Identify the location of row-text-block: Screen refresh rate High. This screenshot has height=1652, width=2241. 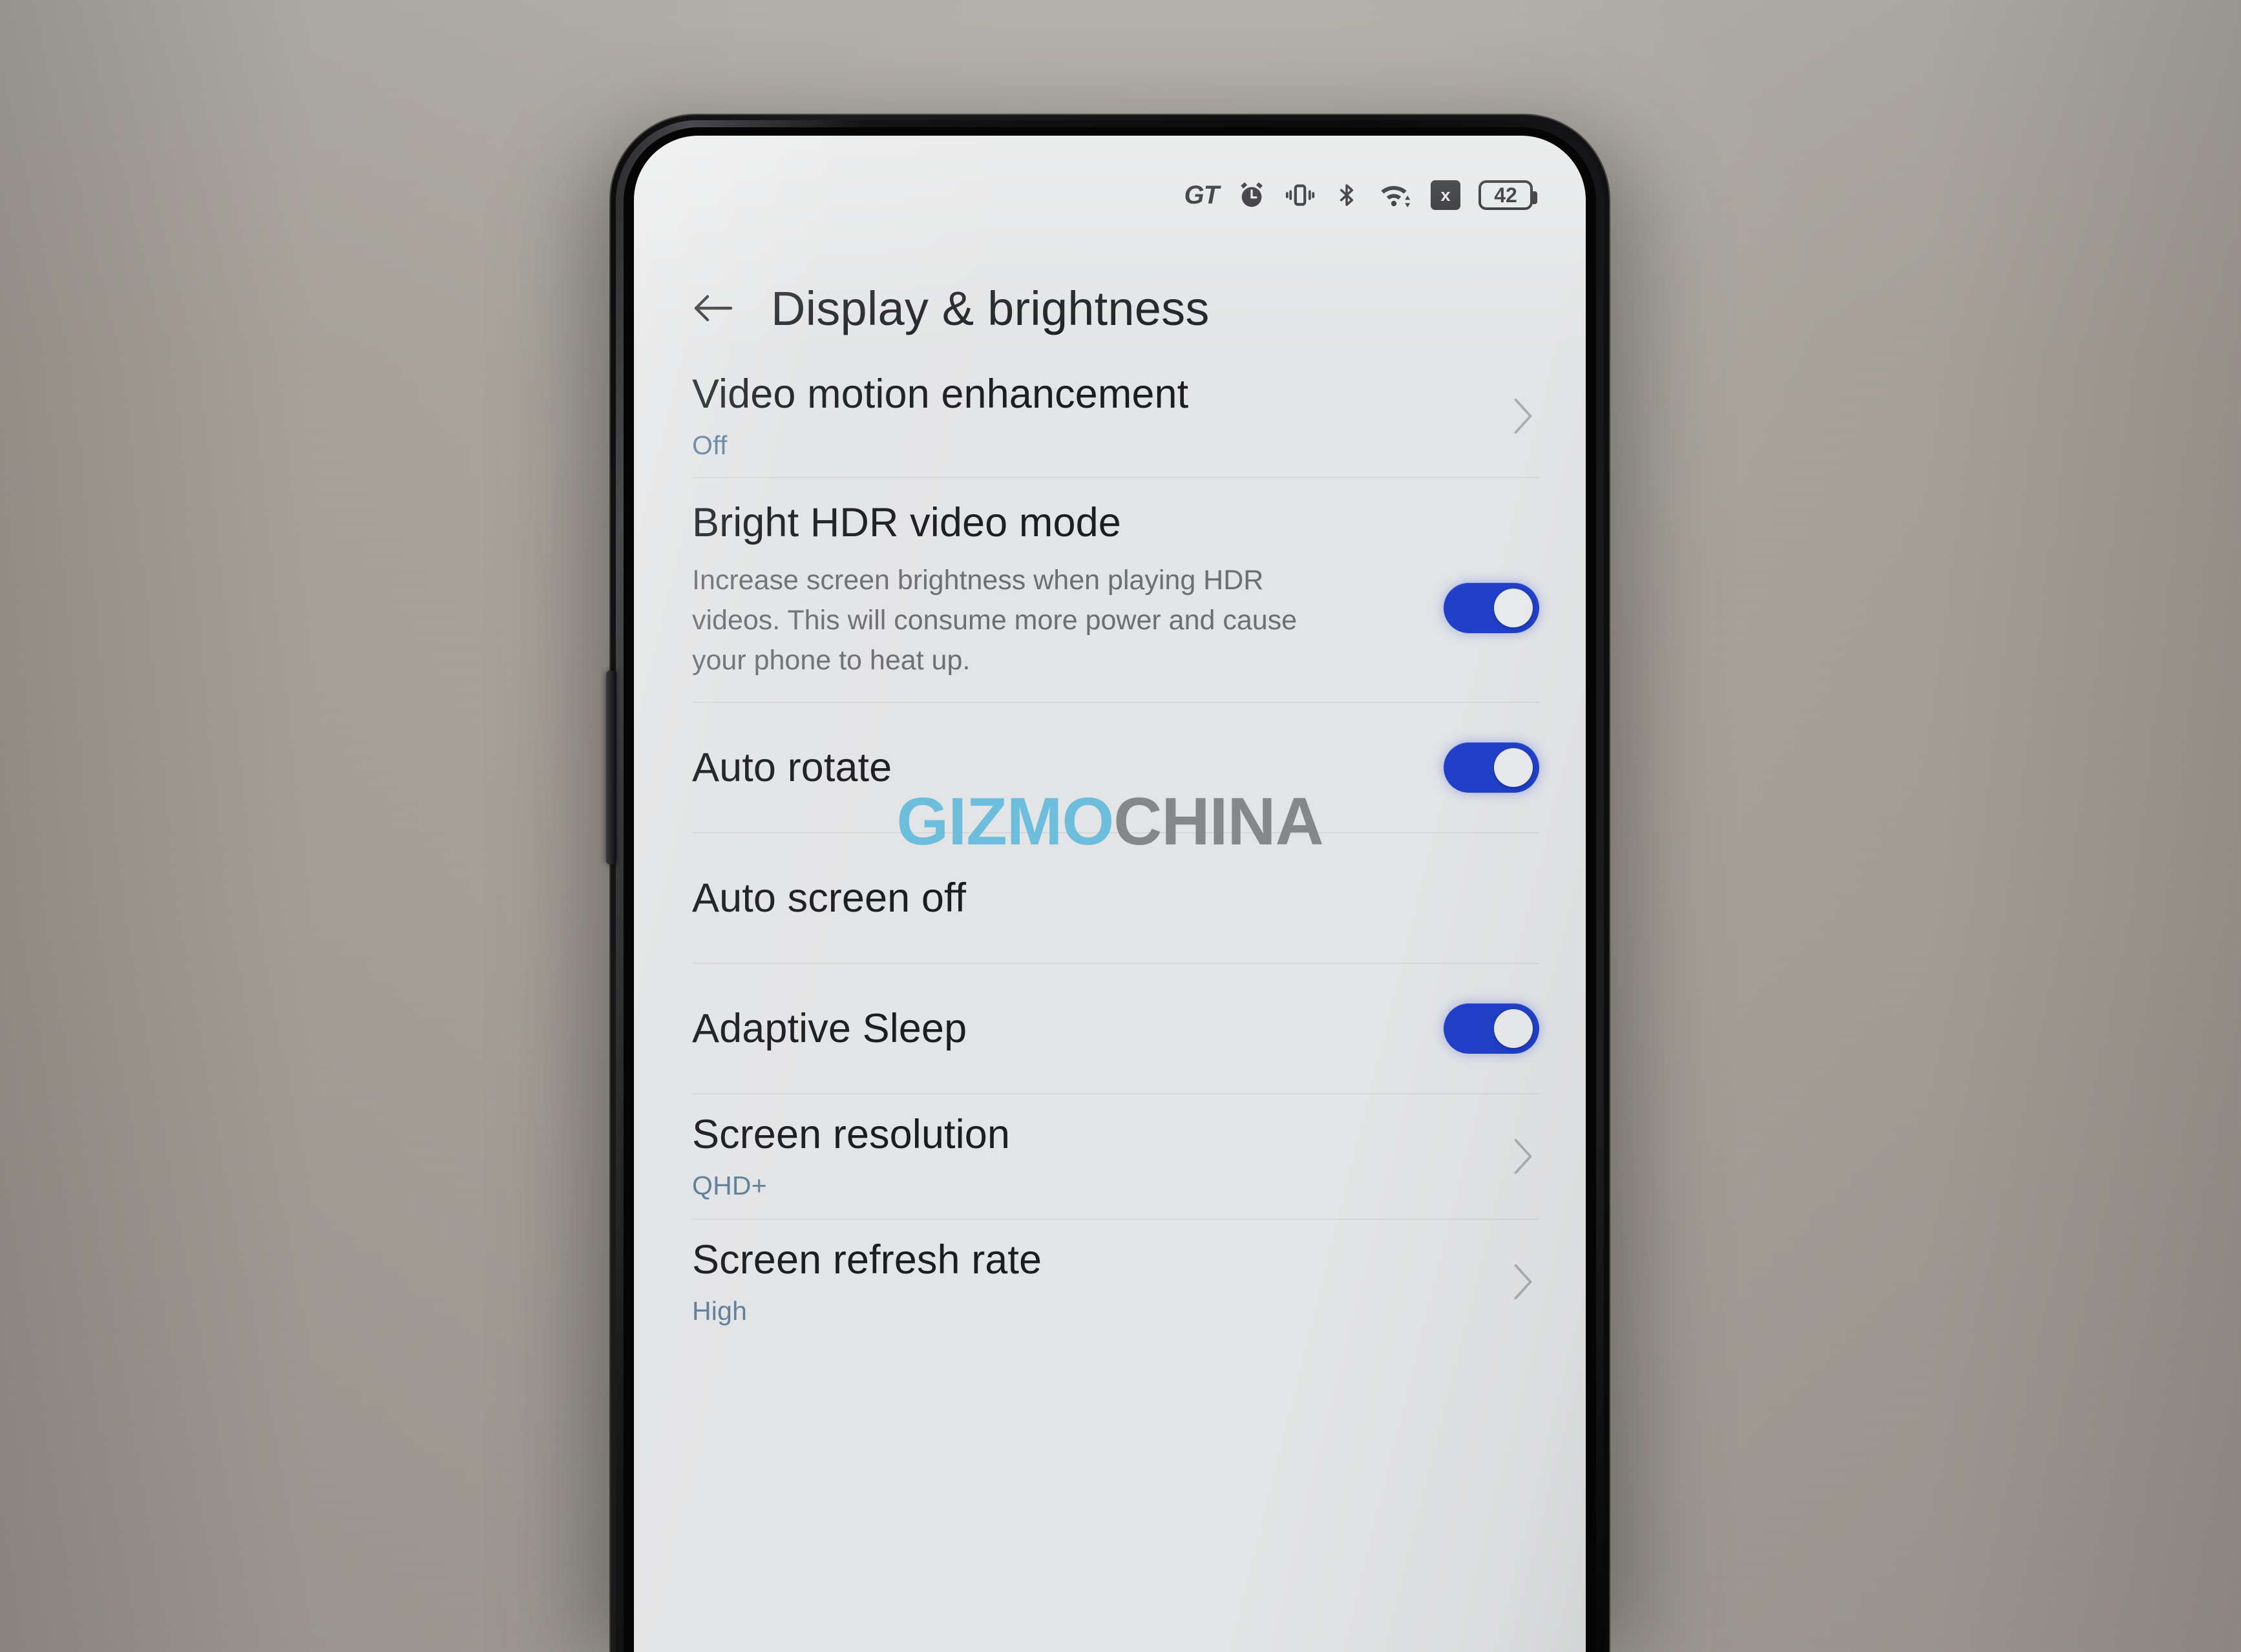
(867, 1281).